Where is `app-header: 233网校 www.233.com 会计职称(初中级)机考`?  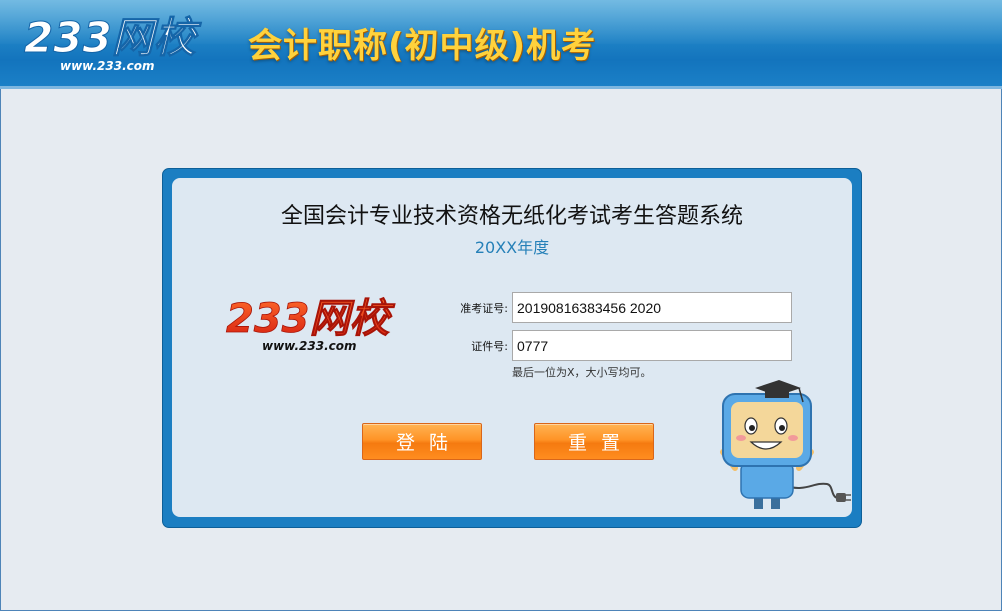
app-header: 233网校 www.233.com 会计职称(初中级)机考 is located at coordinates (501, 44).